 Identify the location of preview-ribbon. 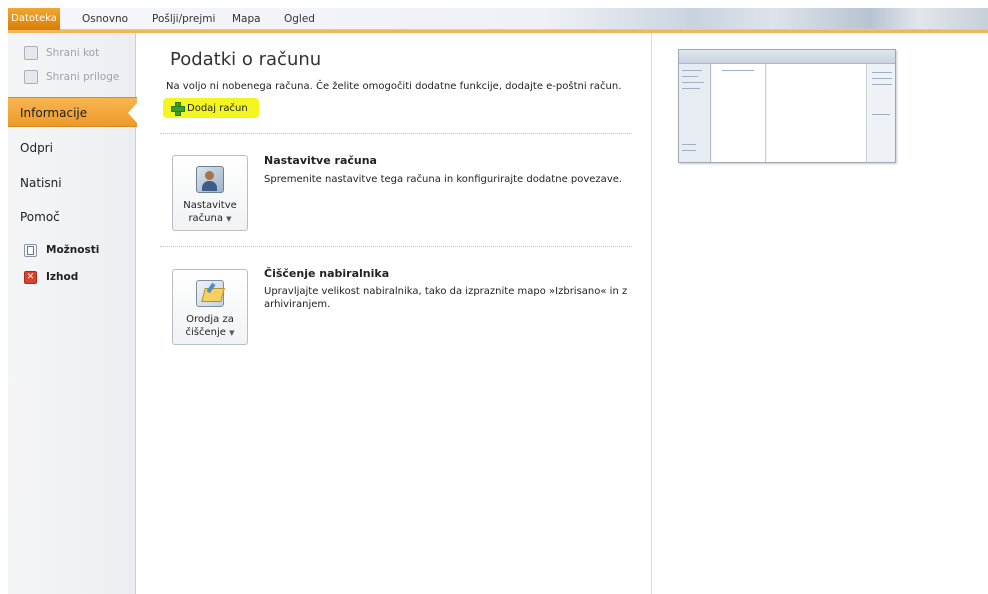
(787, 57).